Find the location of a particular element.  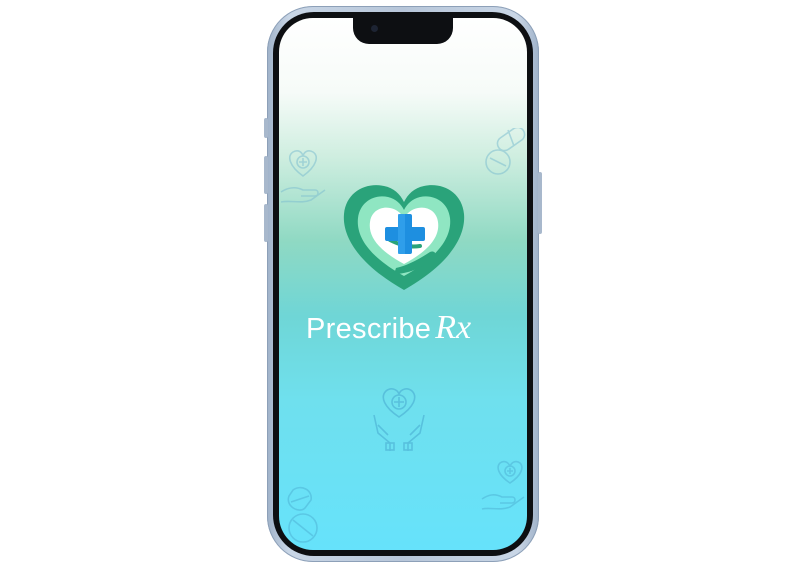

front-camera is located at coordinates (374, 28).